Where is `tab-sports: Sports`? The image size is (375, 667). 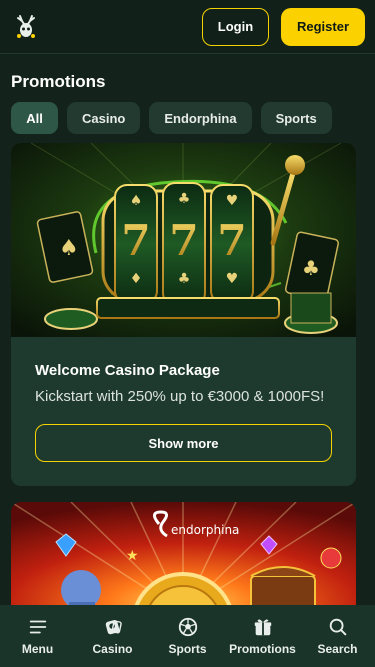 tab-sports: Sports is located at coordinates (296, 118).